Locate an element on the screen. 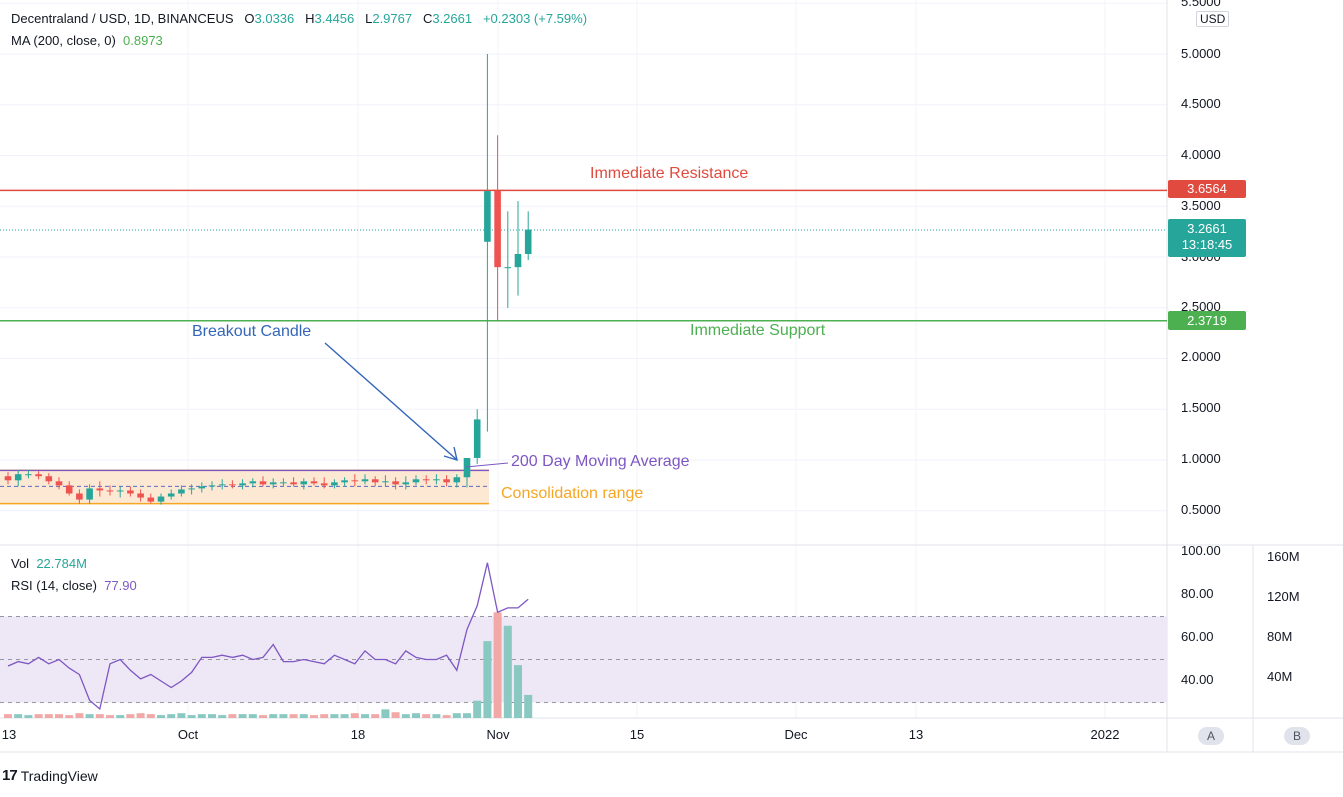  price-tick: 3.5000 is located at coordinates (1201, 205).